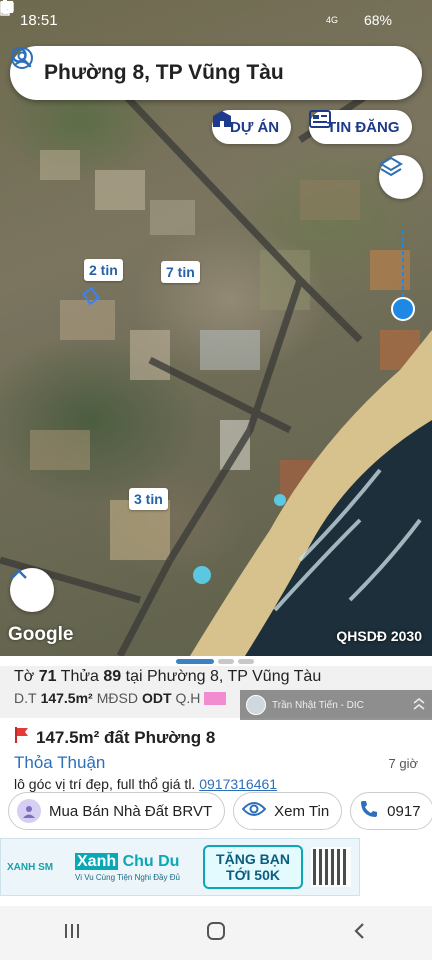 This screenshot has height=960, width=432. What do you see at coordinates (22, 737) in the screenshot?
I see `flag-icon` at bounding box center [22, 737].